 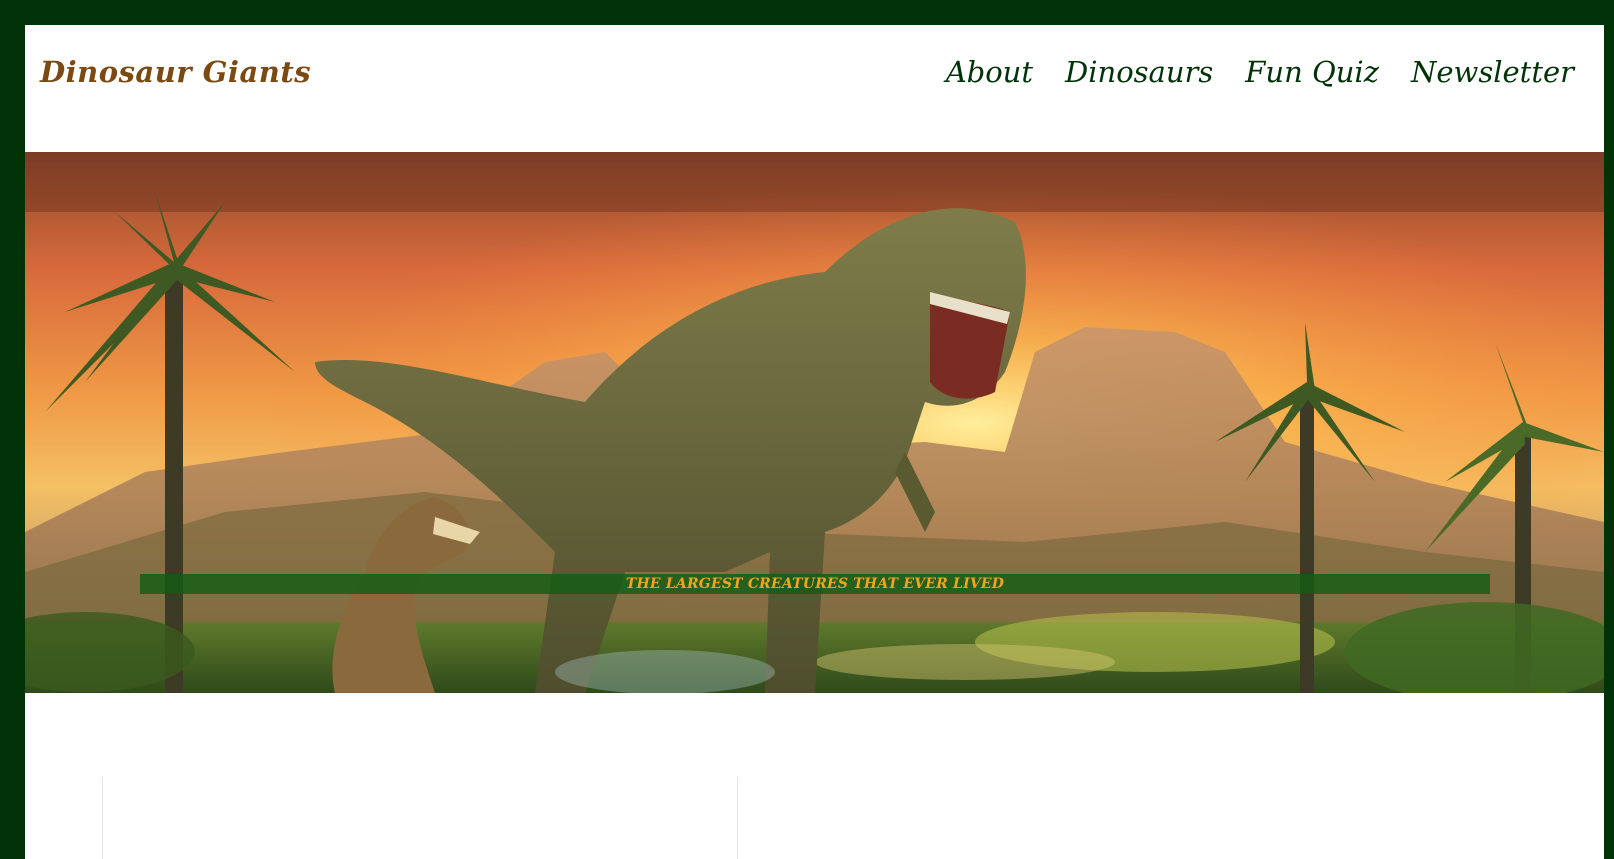 I want to click on nav-about: About, so click(x=989, y=72).